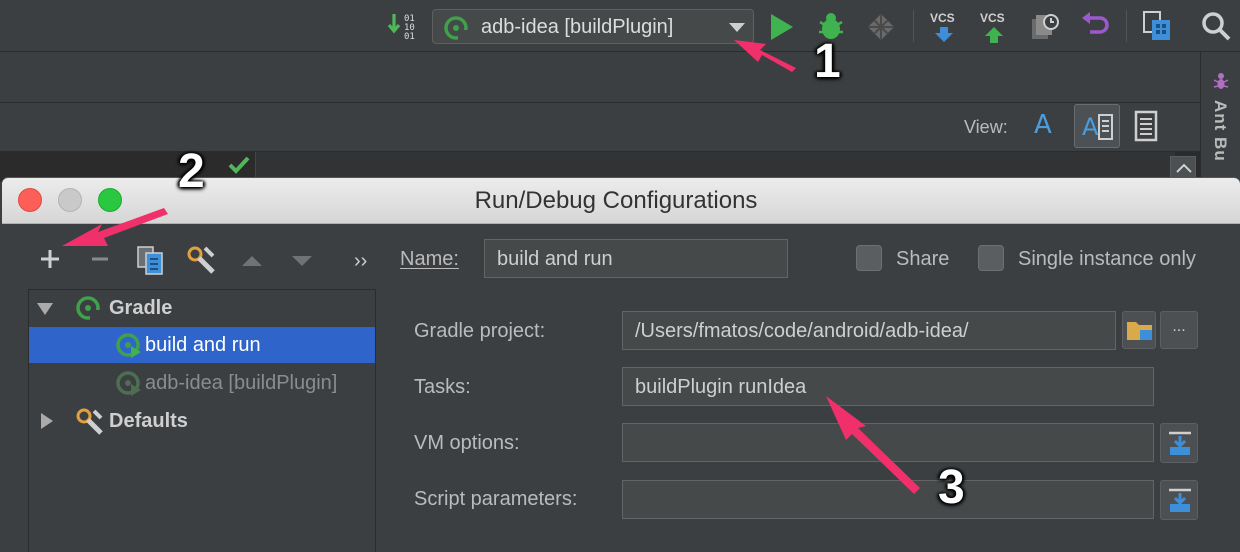  Describe the element at coordinates (409, 37) in the screenshot. I see `svg-text: 01` at that location.